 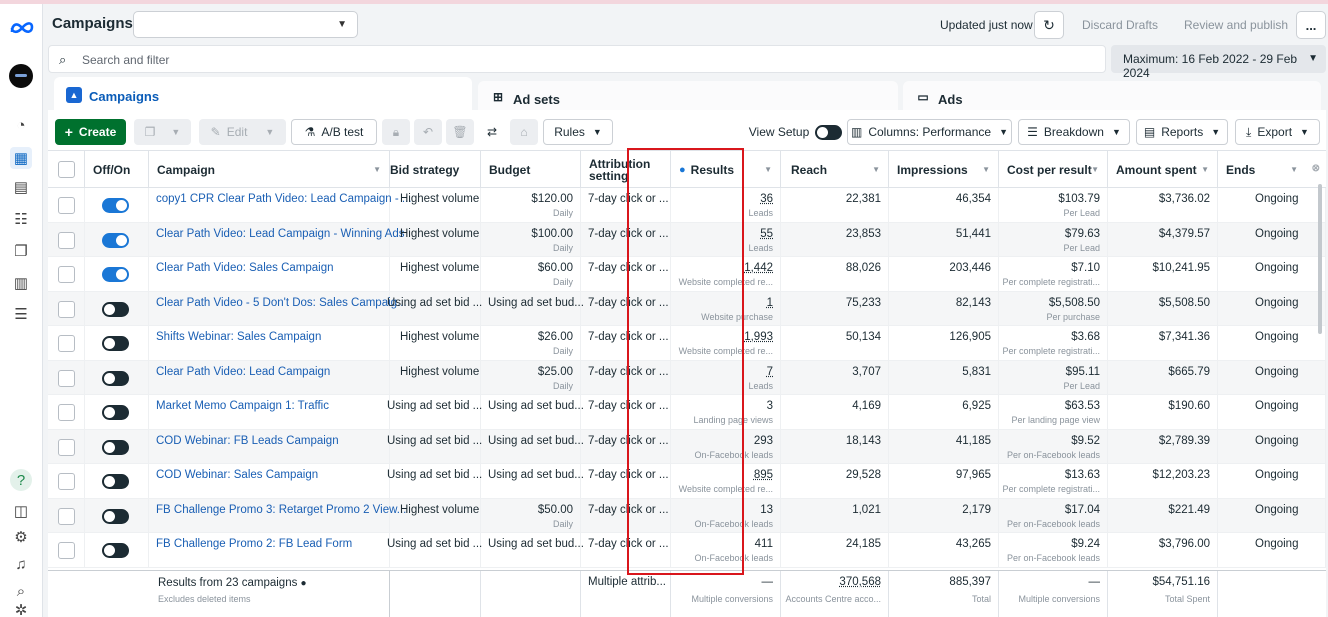 I want to click on export-button: ⤓ Export ▼, so click(x=1277, y=132).